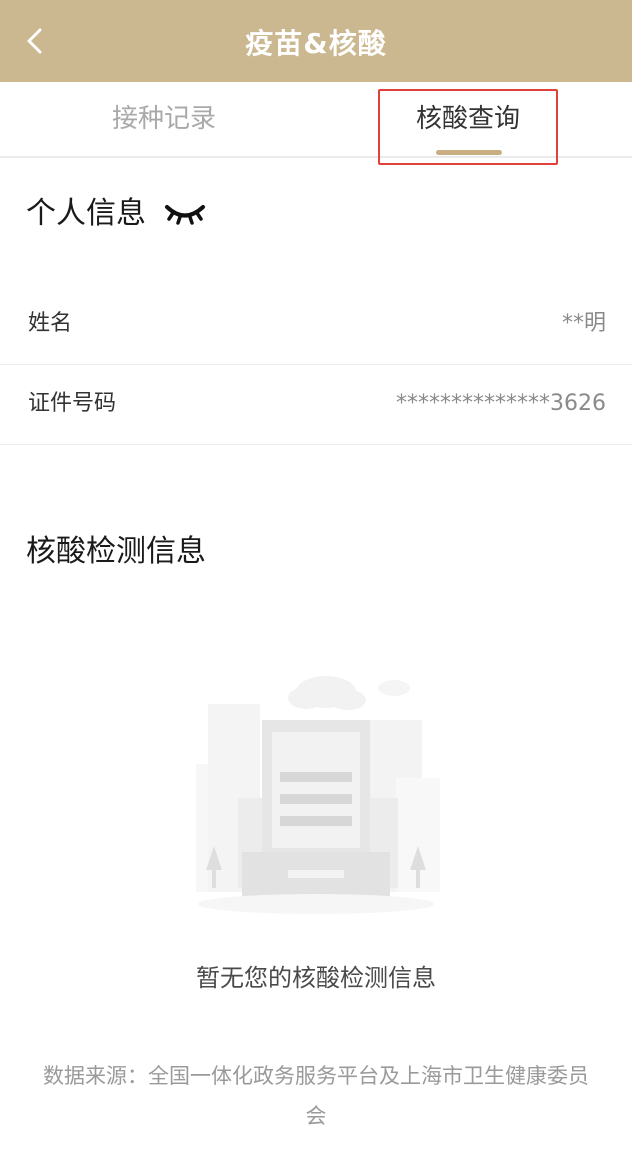 The image size is (632, 1162). I want to click on eye-closed-icon, so click(185, 215).